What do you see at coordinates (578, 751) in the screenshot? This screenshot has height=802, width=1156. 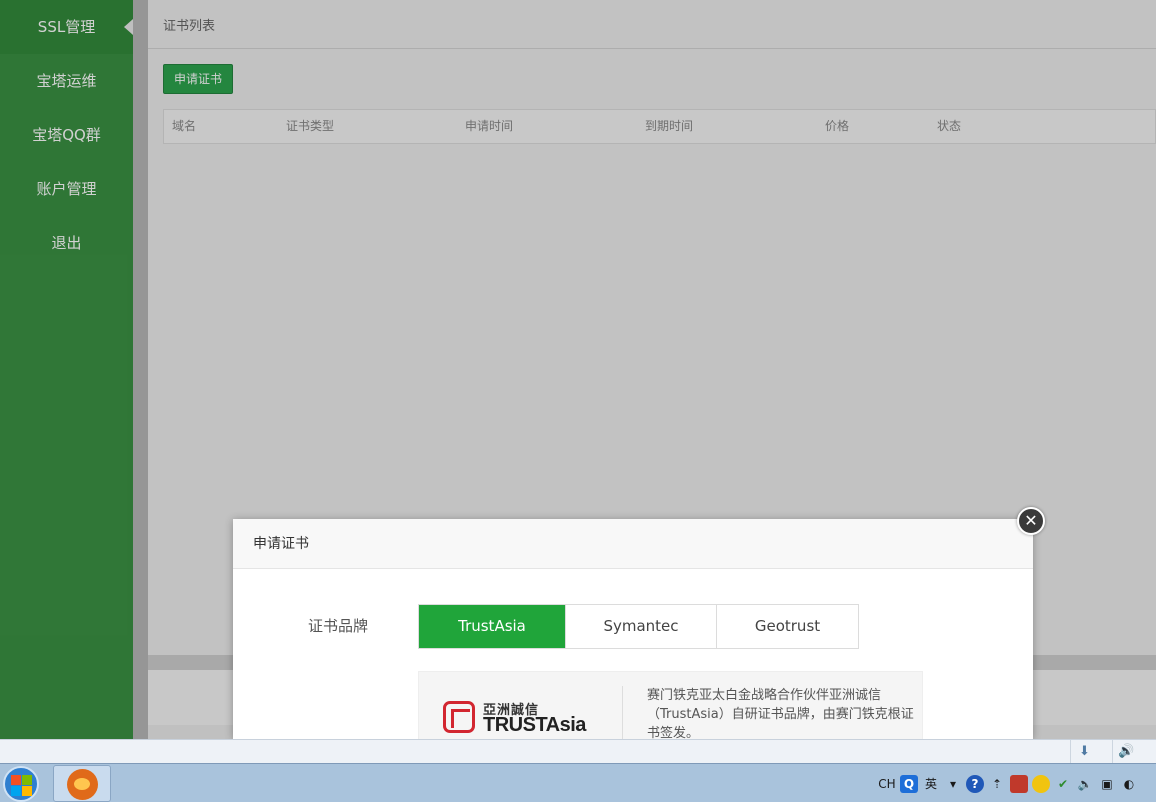 I see `browser-status-bar: ⬇ 🔊` at bounding box center [578, 751].